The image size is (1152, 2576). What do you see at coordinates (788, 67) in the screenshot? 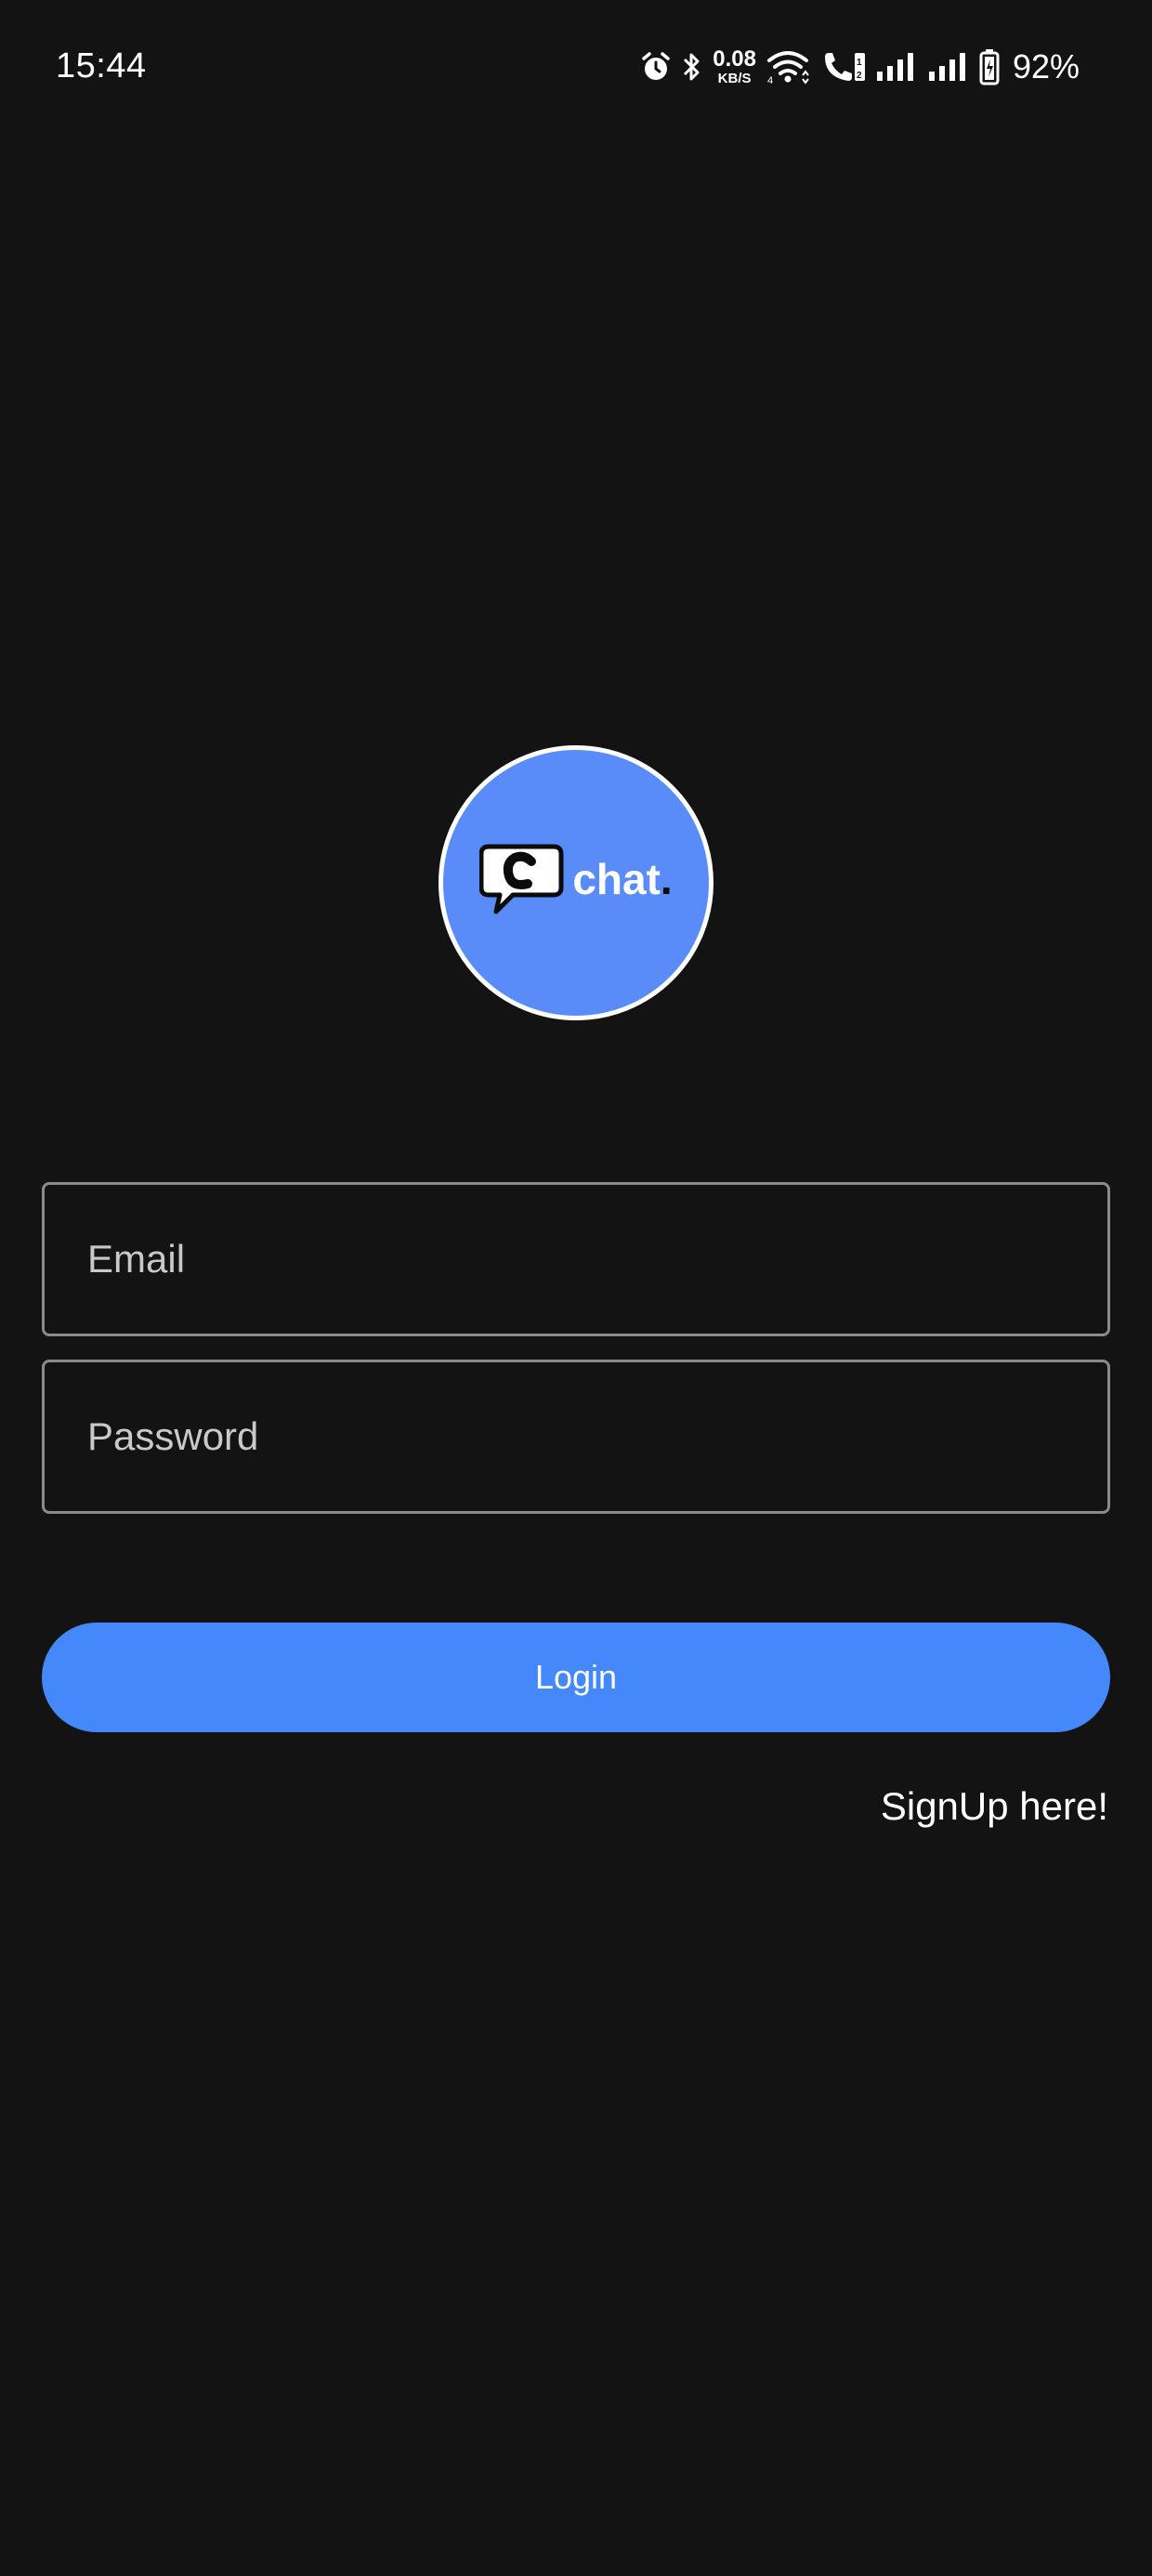
I see `wifi-icon: 4` at bounding box center [788, 67].